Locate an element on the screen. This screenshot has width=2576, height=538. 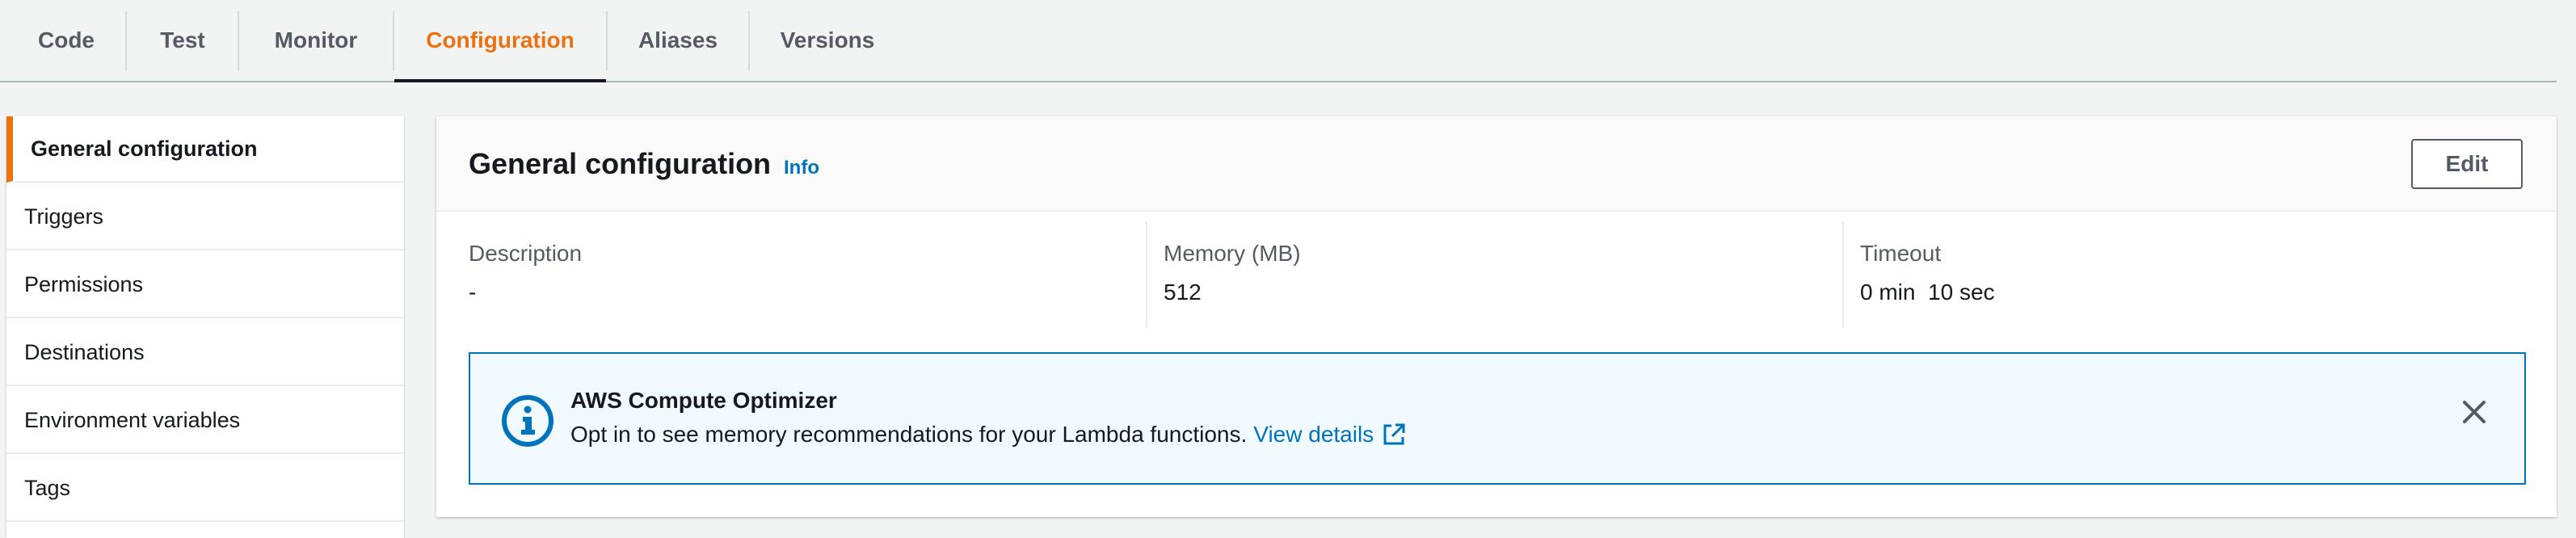
sidenav-item-permissions: Permissions is located at coordinates (205, 285).